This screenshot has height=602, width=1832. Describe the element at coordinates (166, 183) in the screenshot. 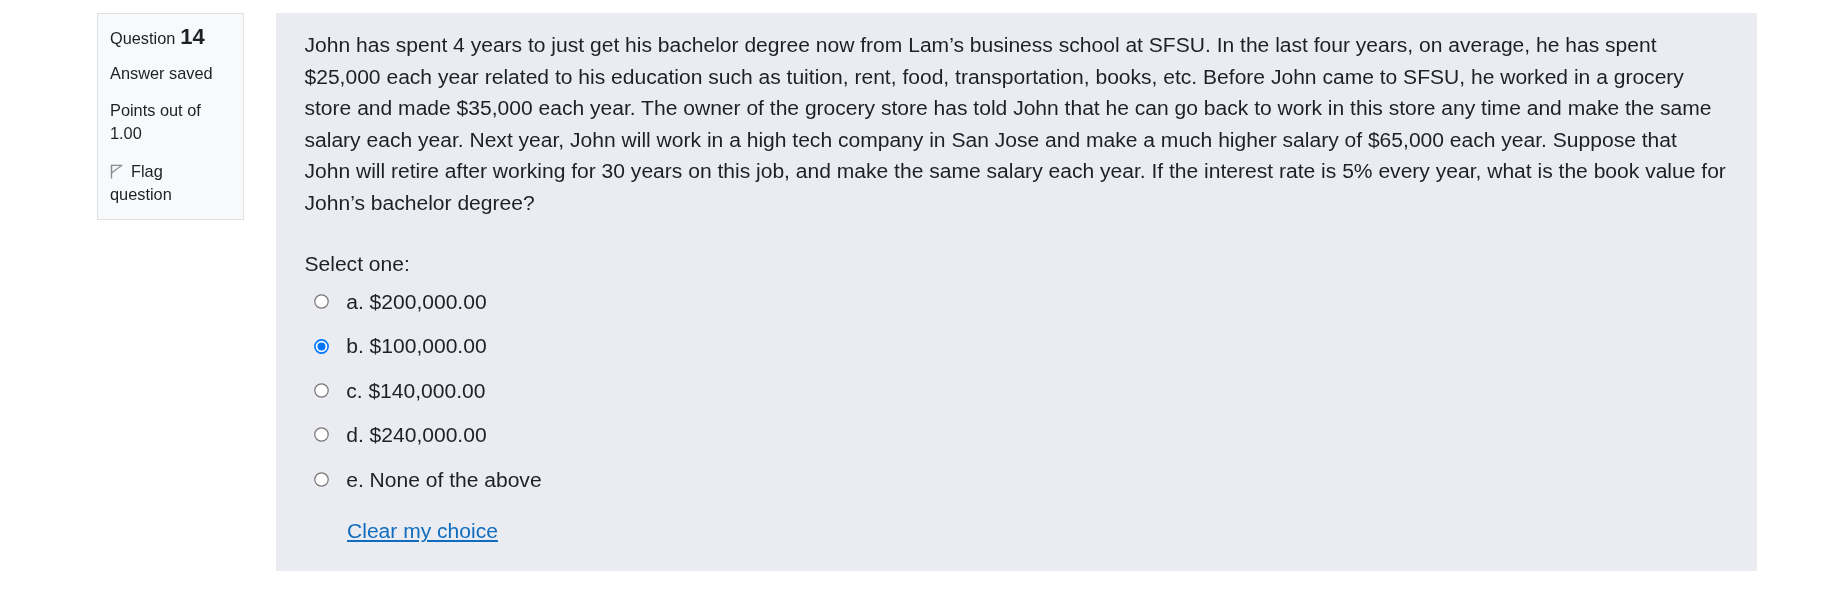

I see `flag-question-toggle: Flag question` at that location.